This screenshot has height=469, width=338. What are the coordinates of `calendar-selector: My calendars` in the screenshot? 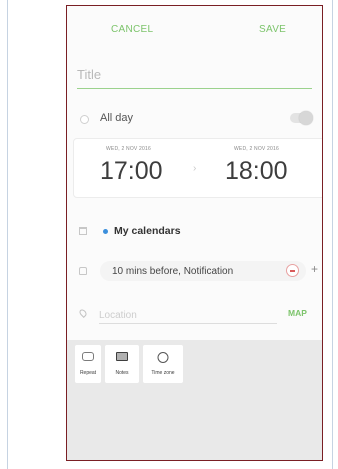 It's located at (147, 231).